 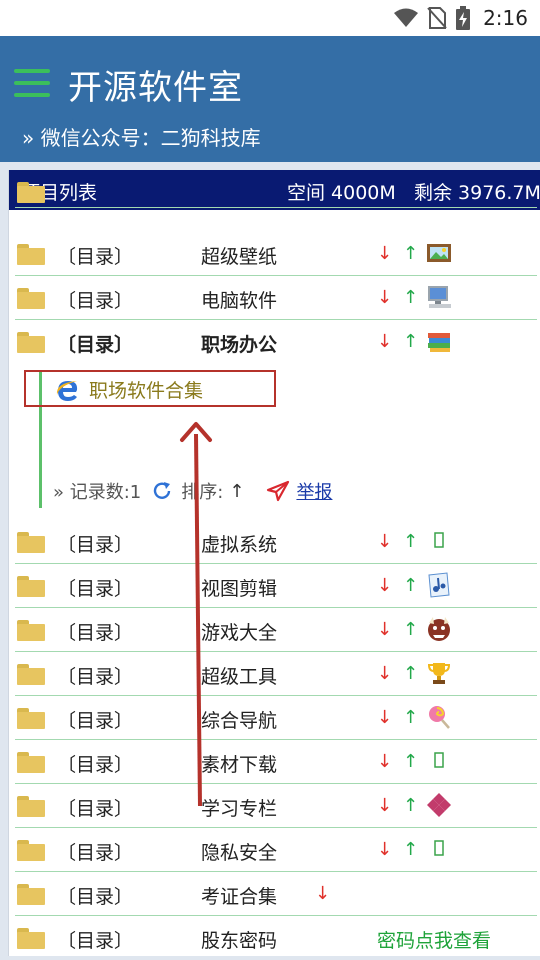 What do you see at coordinates (162, 491) in the screenshot?
I see `refresh-icon` at bounding box center [162, 491].